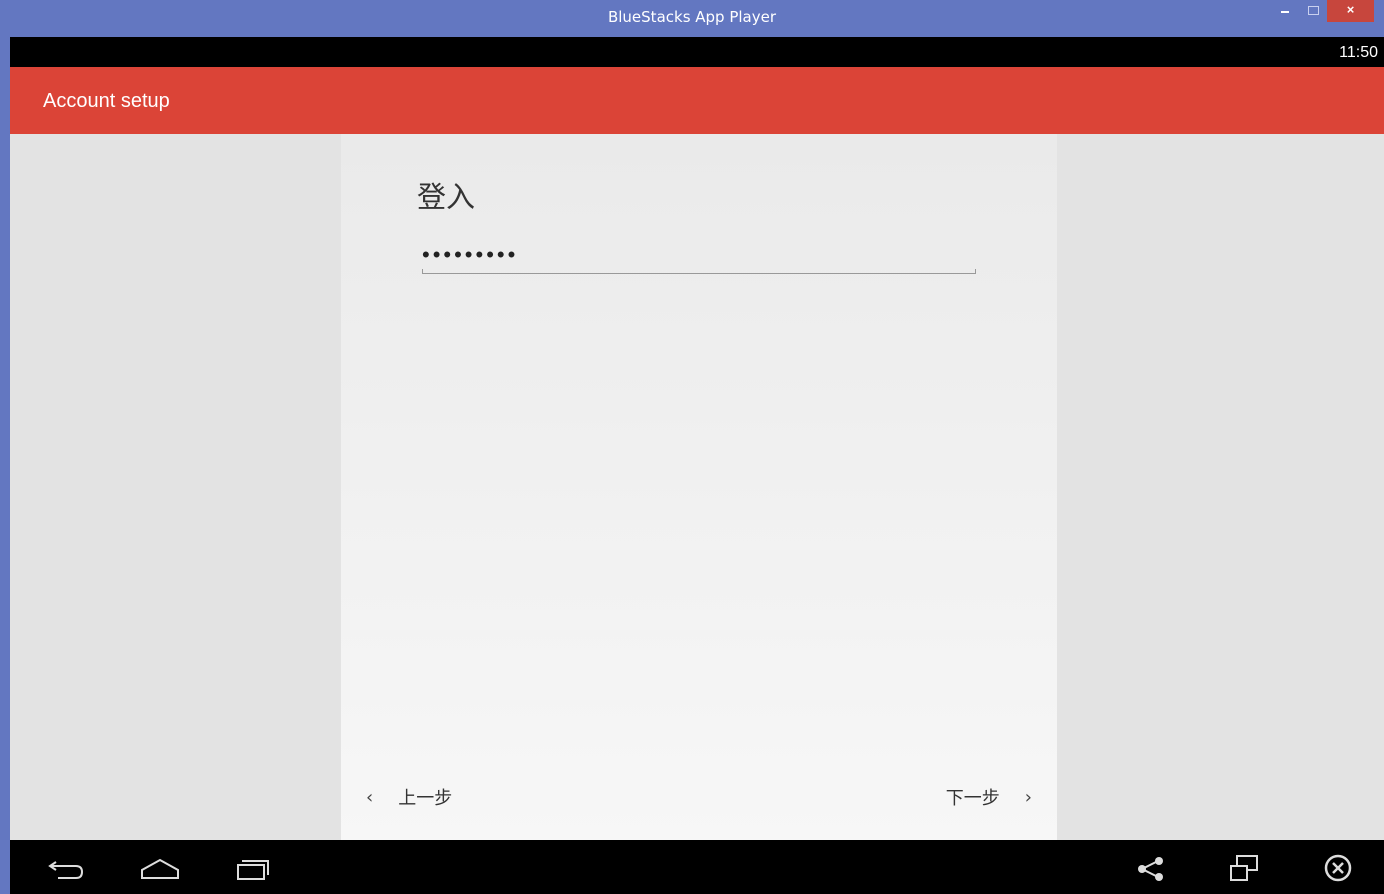 Image resolution: width=1384 pixels, height=894 pixels. What do you see at coordinates (1338, 868) in the screenshot?
I see `close-circle-icon` at bounding box center [1338, 868].